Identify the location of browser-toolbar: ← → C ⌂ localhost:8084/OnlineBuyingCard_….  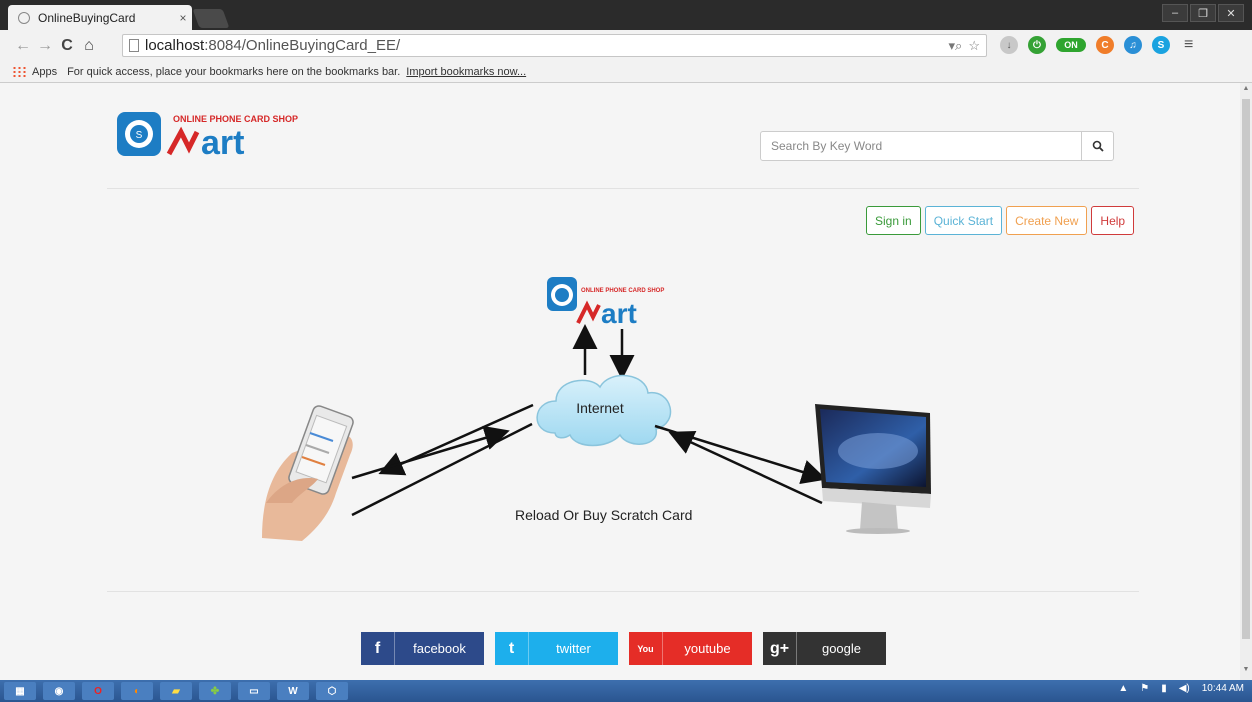
(626, 45).